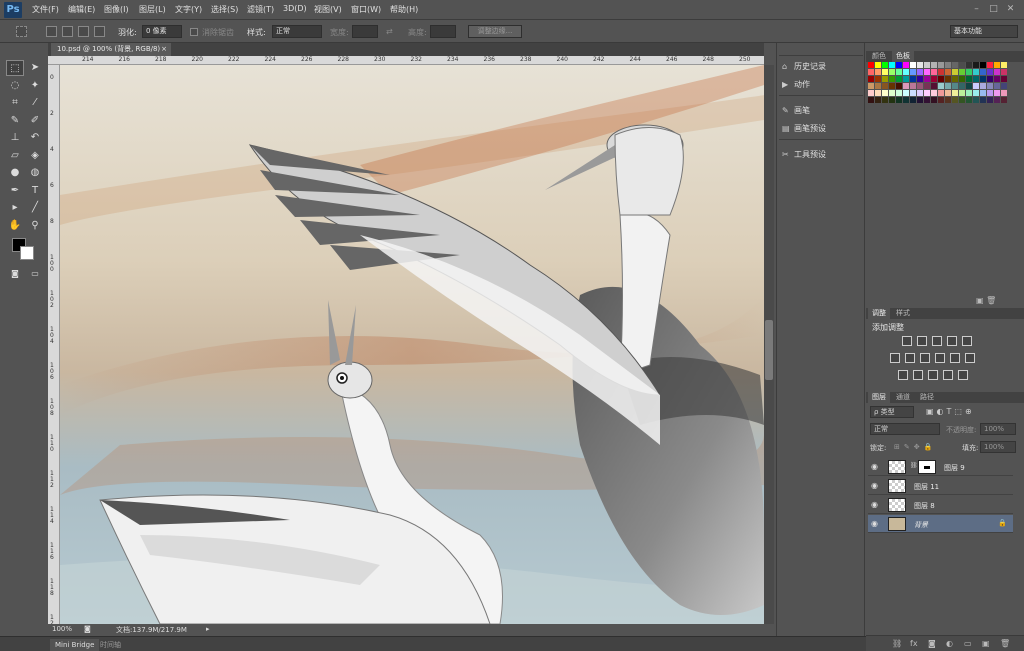 The width and height of the screenshot is (1024, 651). I want to click on swatches-grid, so click(938, 90).